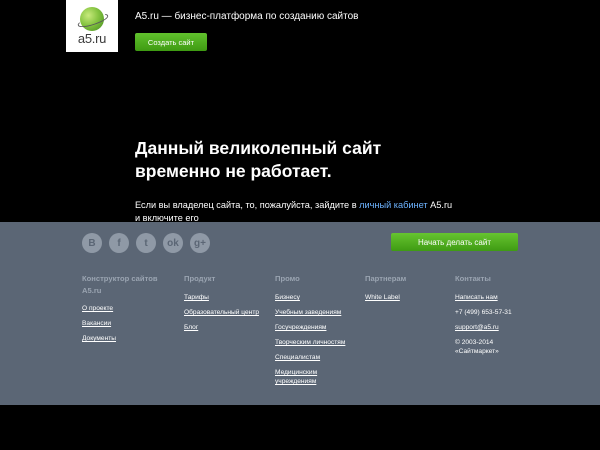 This screenshot has height=450, width=600. I want to click on link-business: Бизнесу, so click(317, 297).